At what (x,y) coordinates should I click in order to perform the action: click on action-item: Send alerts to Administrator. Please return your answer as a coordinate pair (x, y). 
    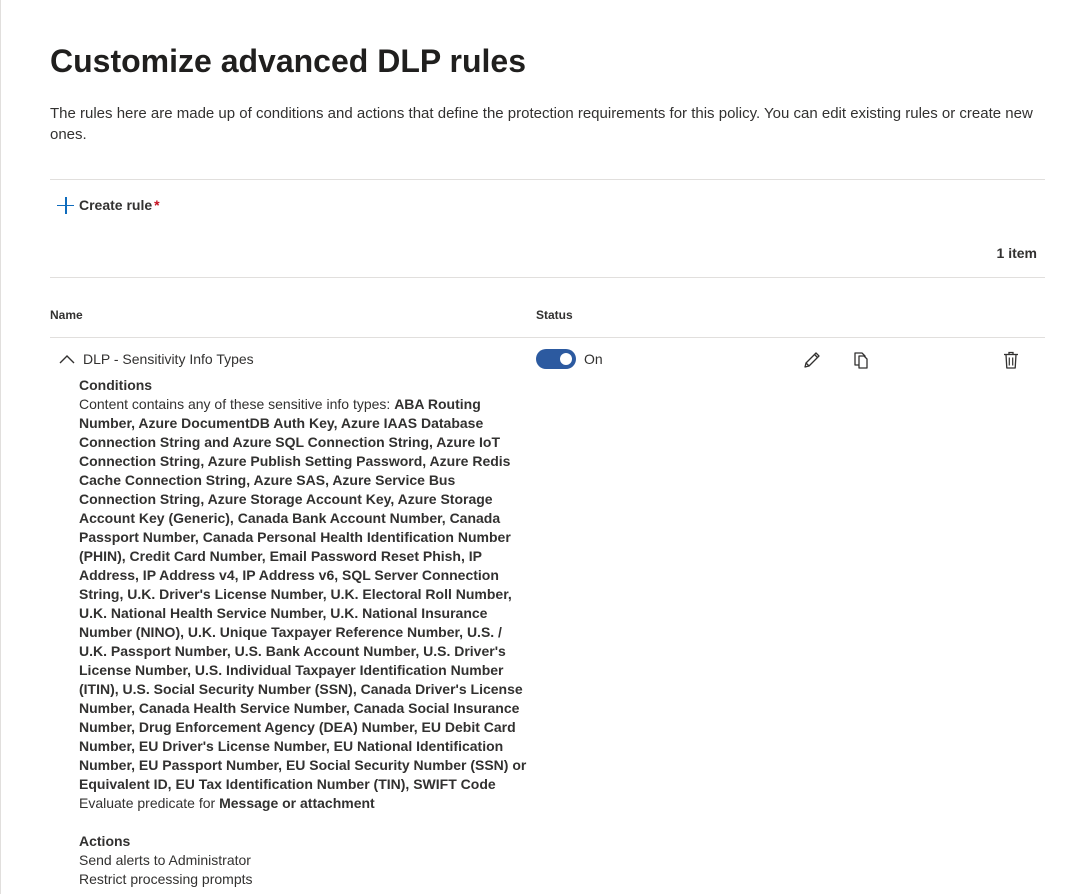
    Looking at the image, I should click on (165, 860).